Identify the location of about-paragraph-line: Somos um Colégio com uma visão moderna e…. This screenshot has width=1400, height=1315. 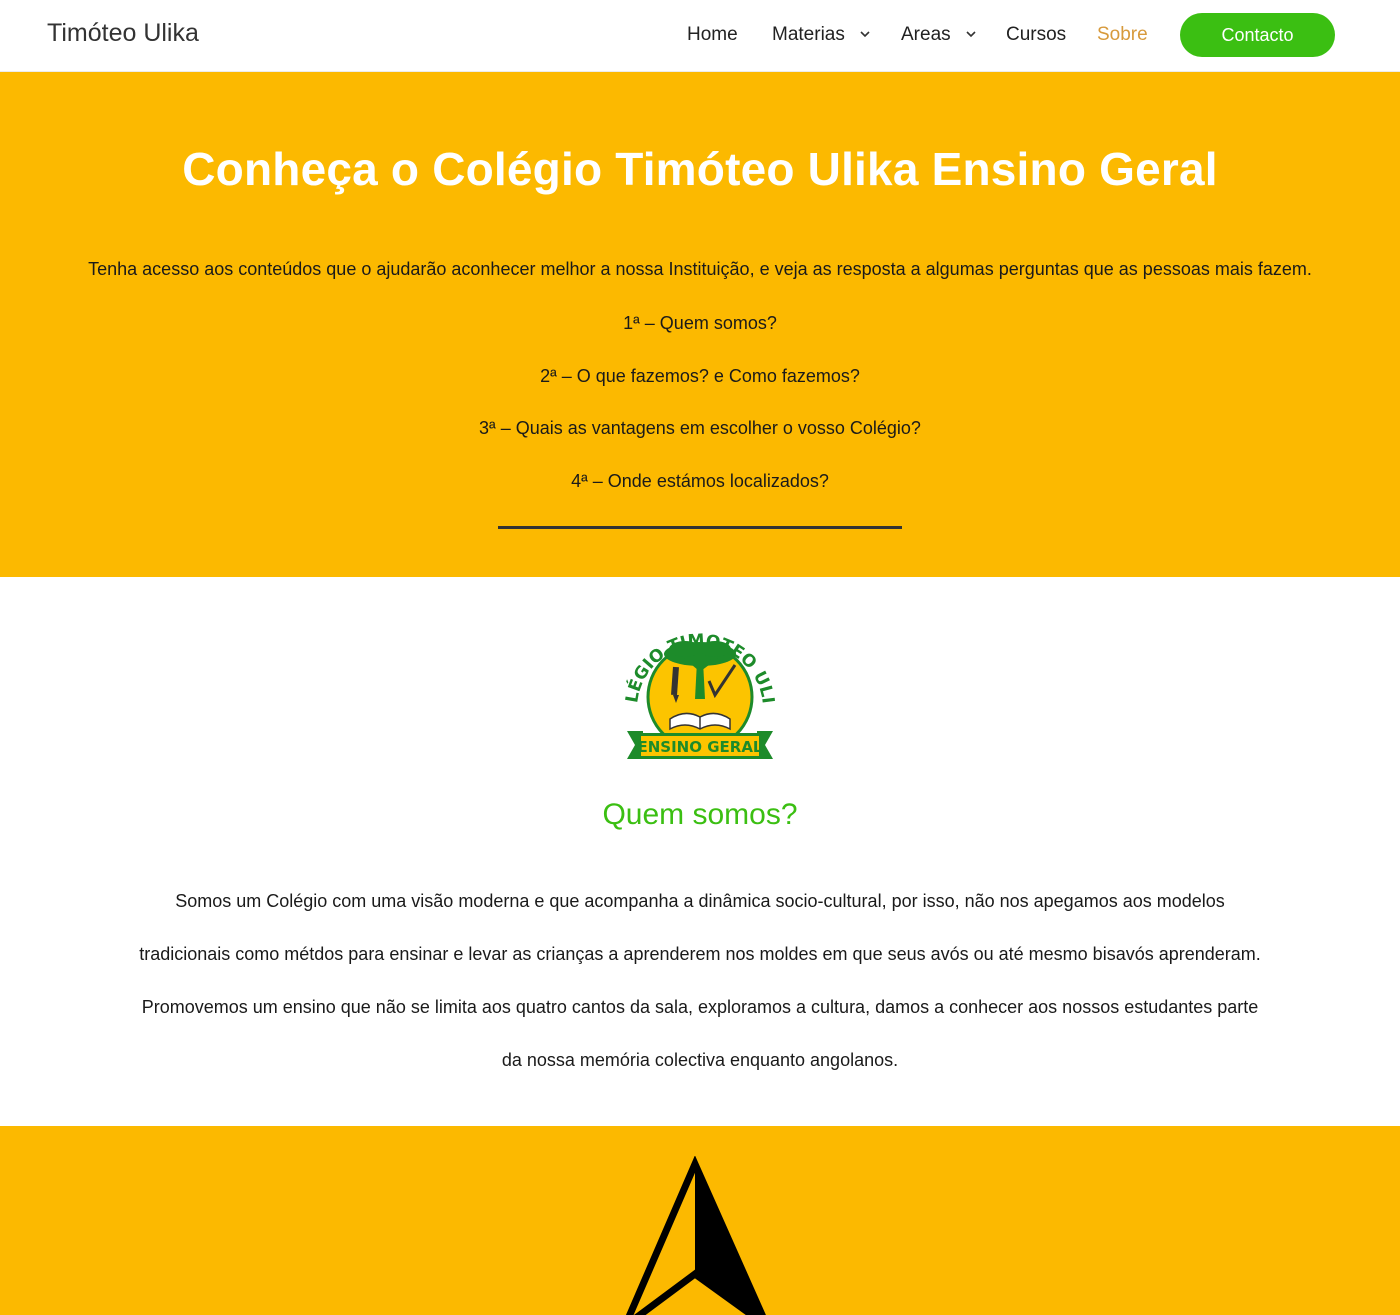
(700, 901).